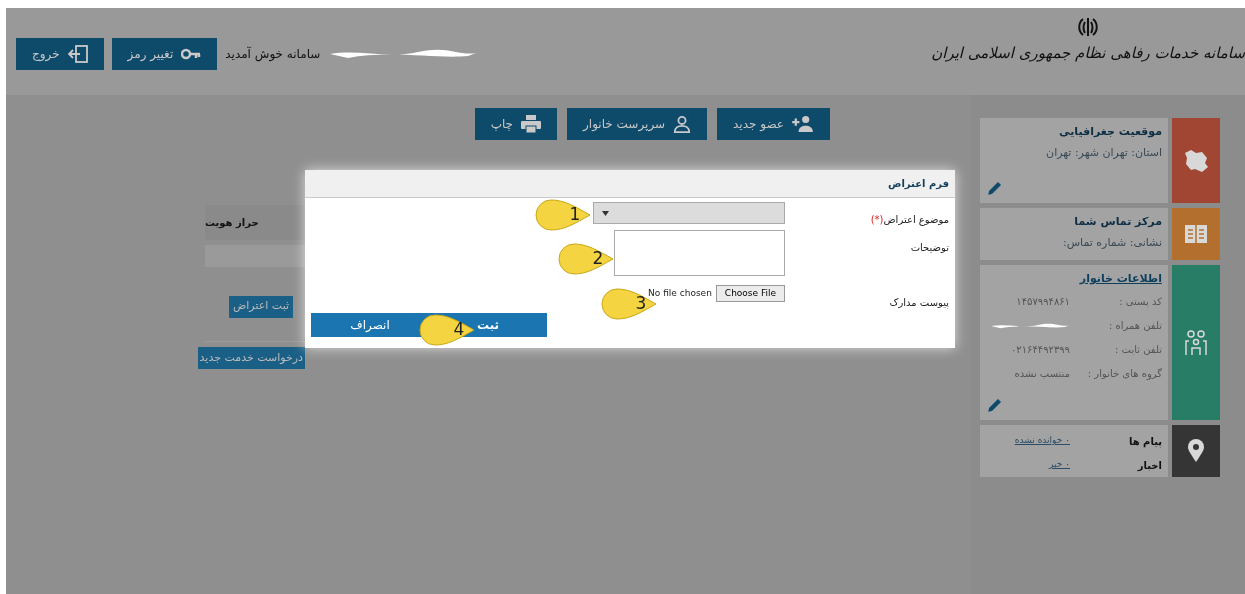 This screenshot has width=1245, height=594. What do you see at coordinates (1042, 441) in the screenshot?
I see `count-link: ۰ خوانده نشده` at bounding box center [1042, 441].